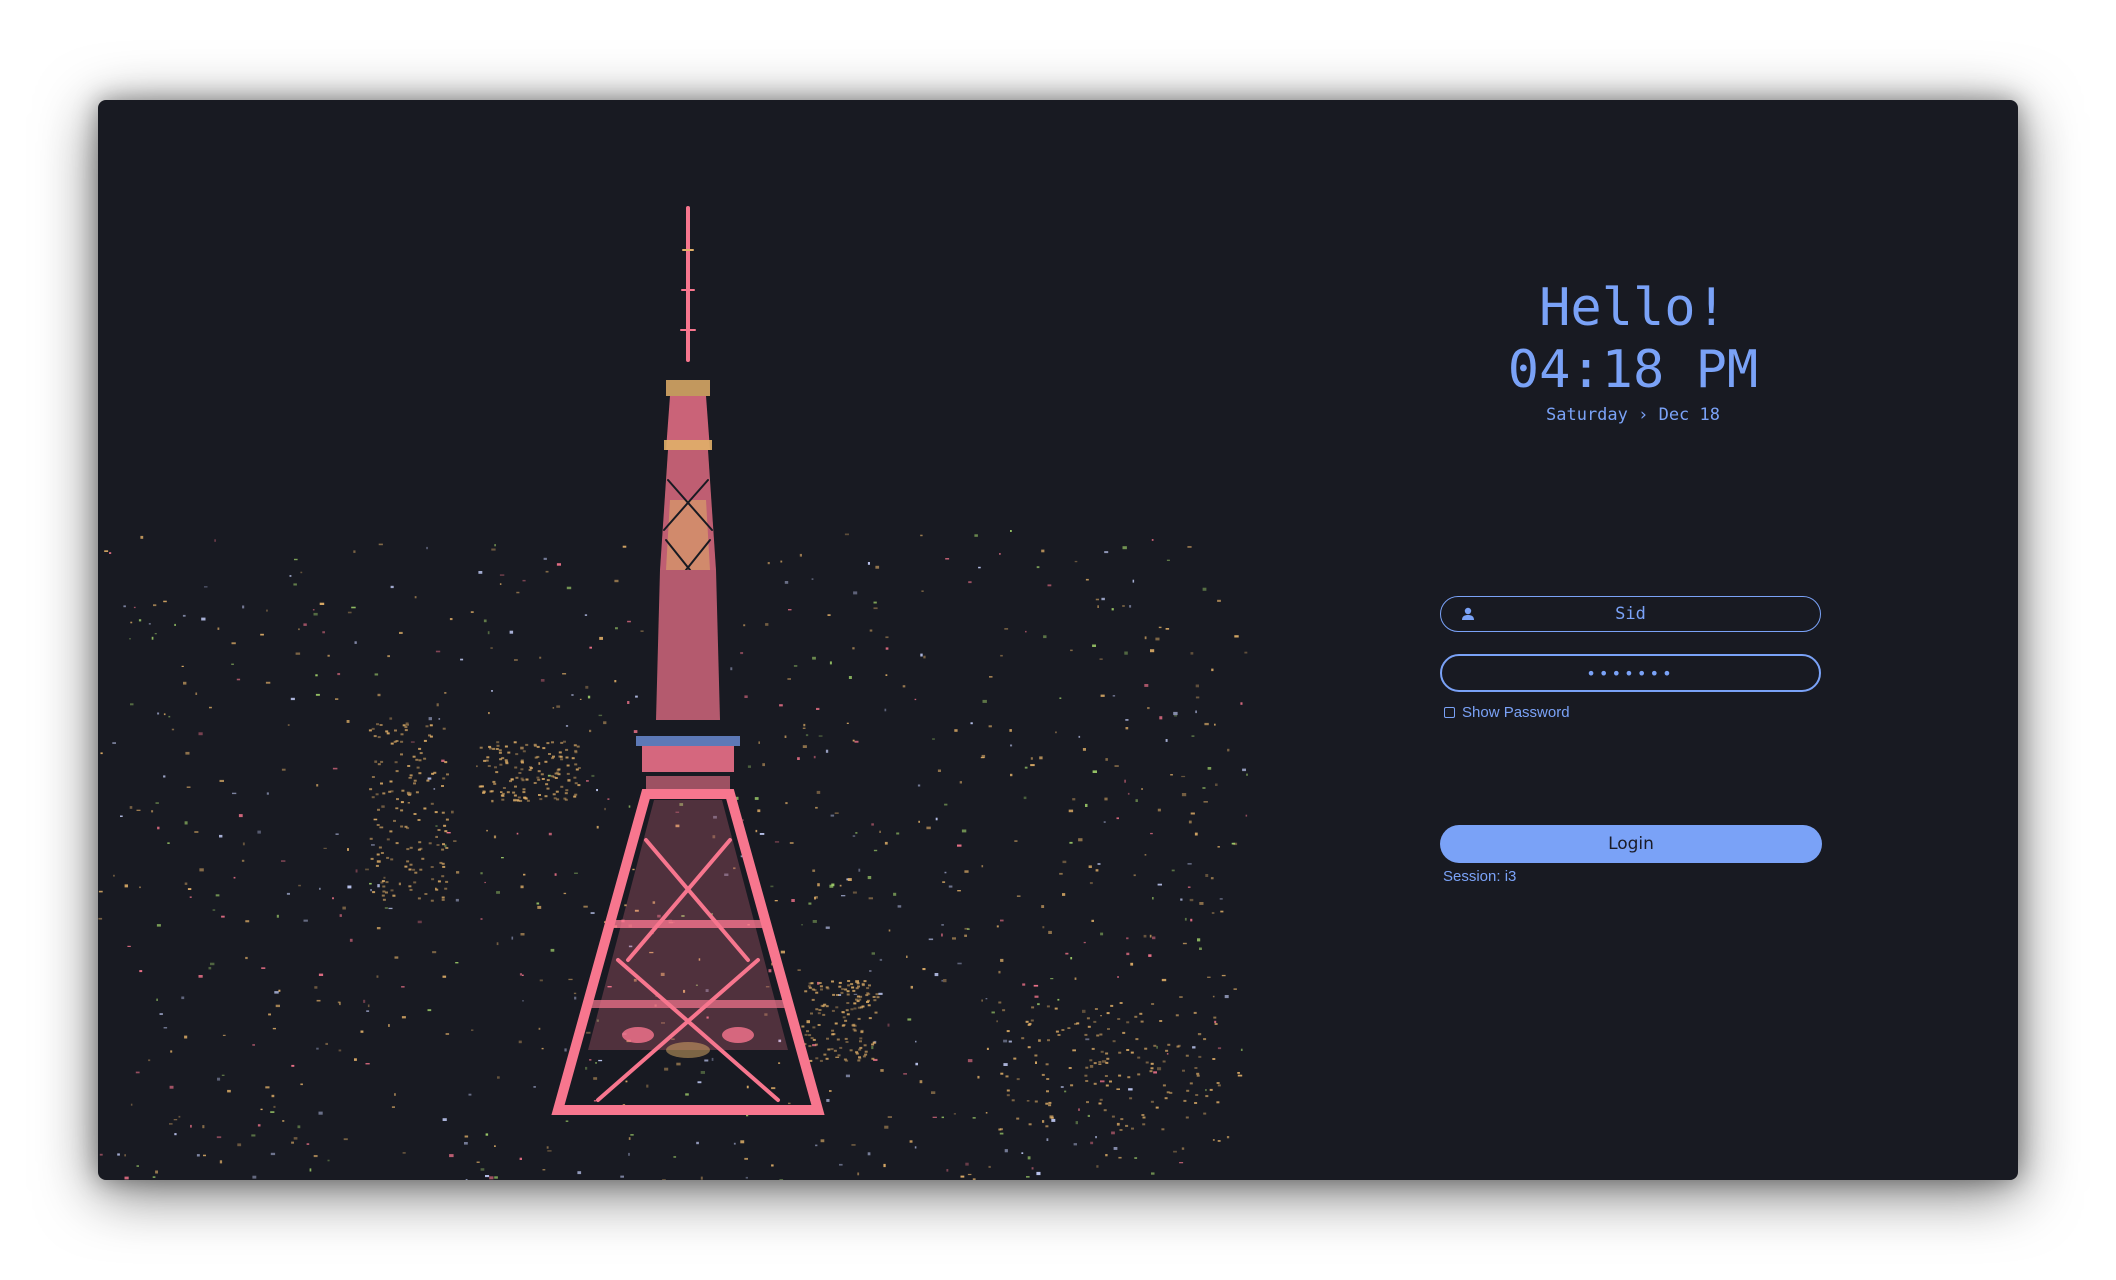 The image size is (2116, 1280). Describe the element at coordinates (1630, 614) in the screenshot. I see `username-field: Sid` at that location.